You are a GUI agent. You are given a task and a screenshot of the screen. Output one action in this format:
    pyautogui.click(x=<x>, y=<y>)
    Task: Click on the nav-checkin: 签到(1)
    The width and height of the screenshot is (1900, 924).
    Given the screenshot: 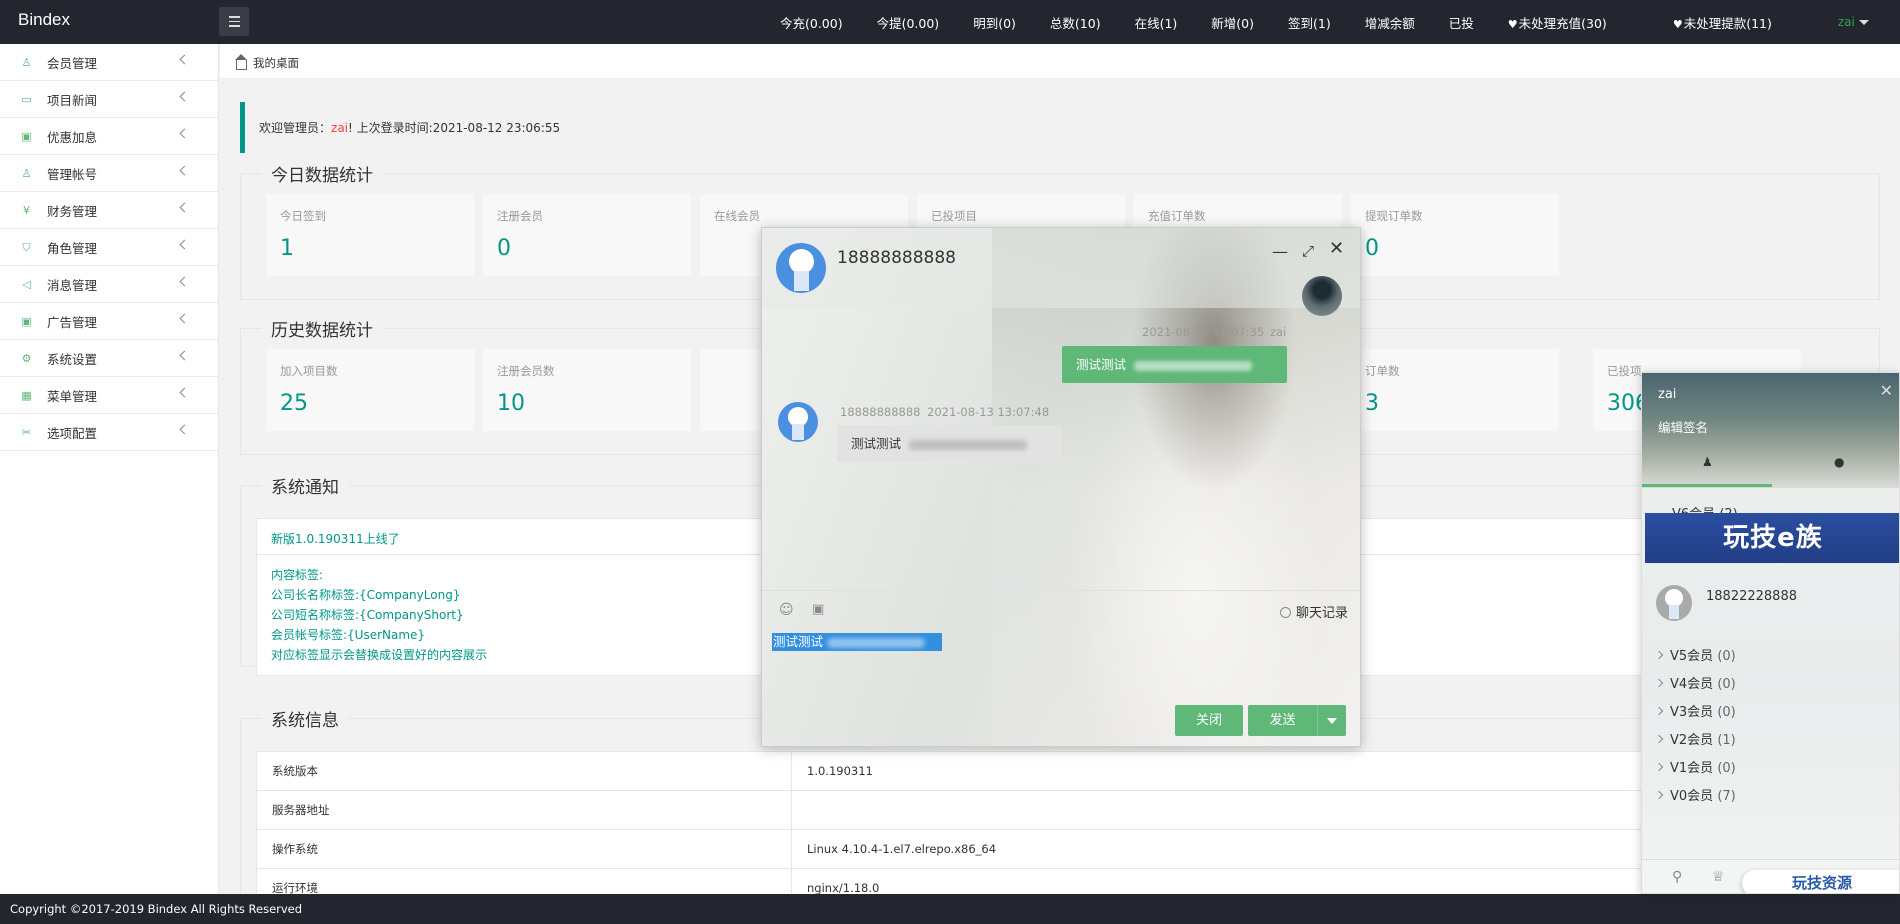 What is the action you would take?
    pyautogui.click(x=1309, y=22)
    